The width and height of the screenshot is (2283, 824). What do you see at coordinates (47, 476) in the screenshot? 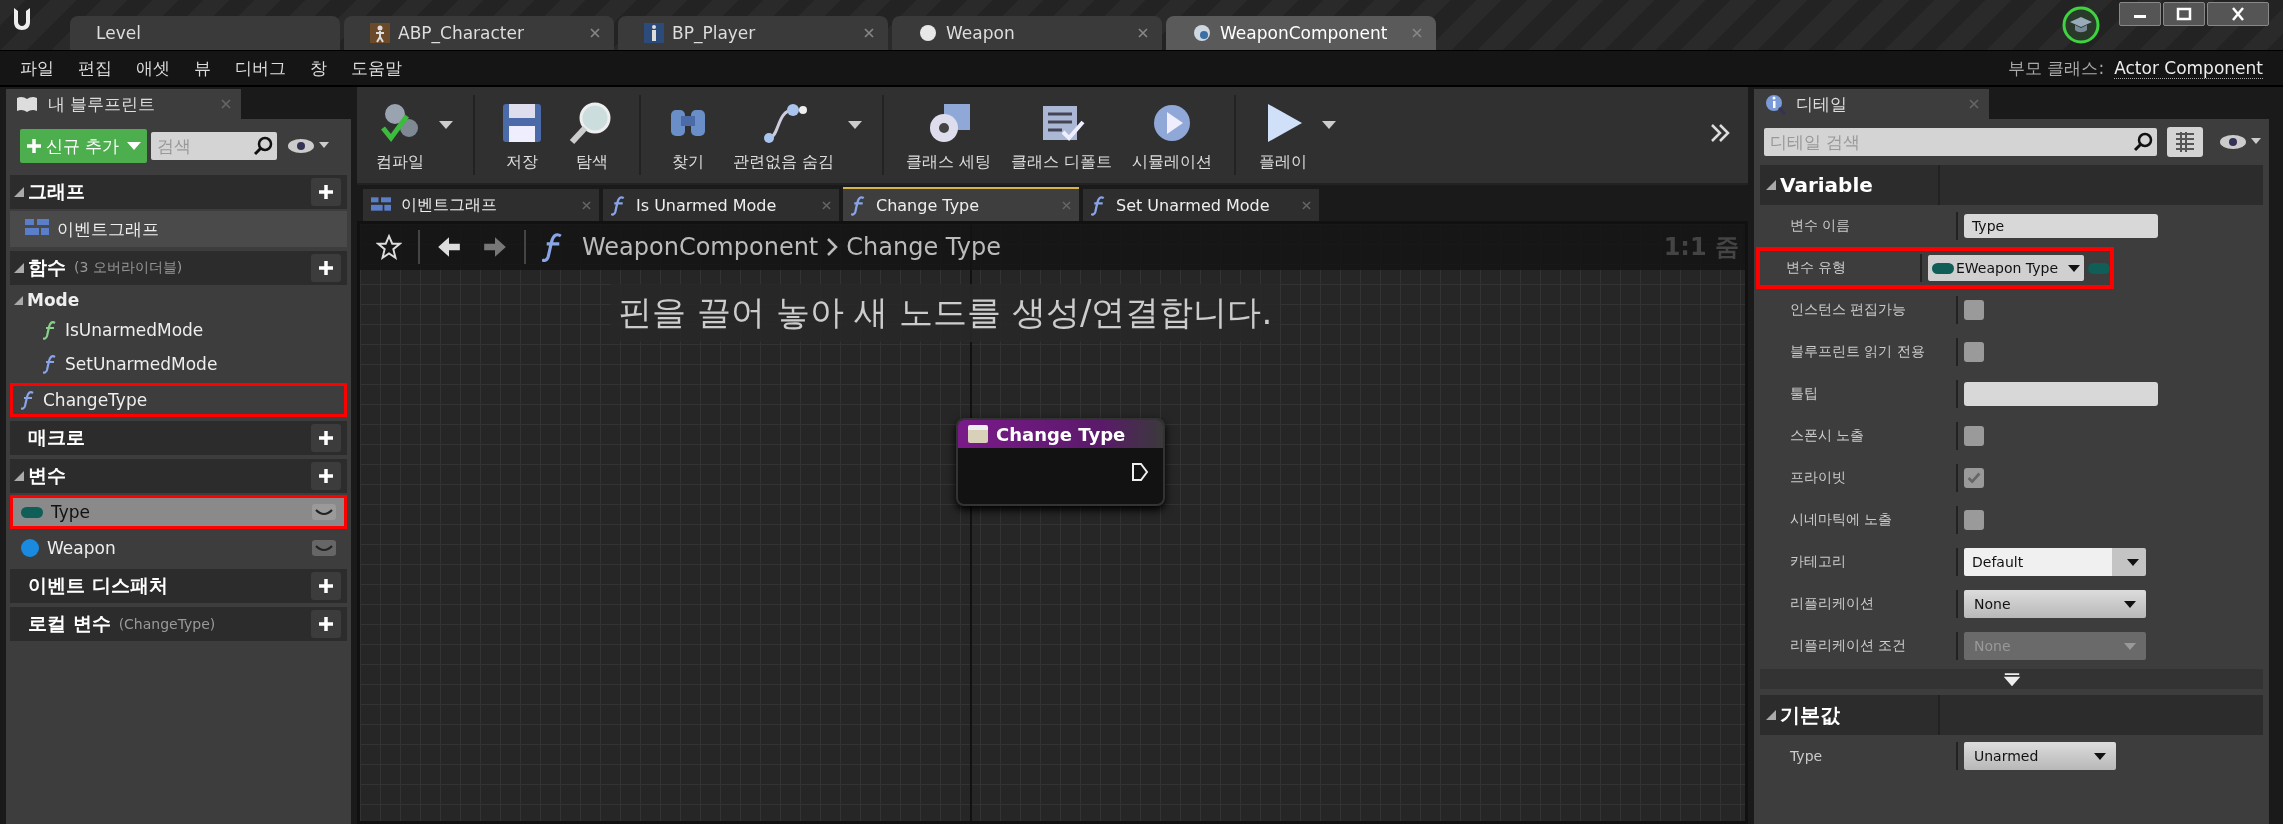
I see `section-title: 변수` at bounding box center [47, 476].